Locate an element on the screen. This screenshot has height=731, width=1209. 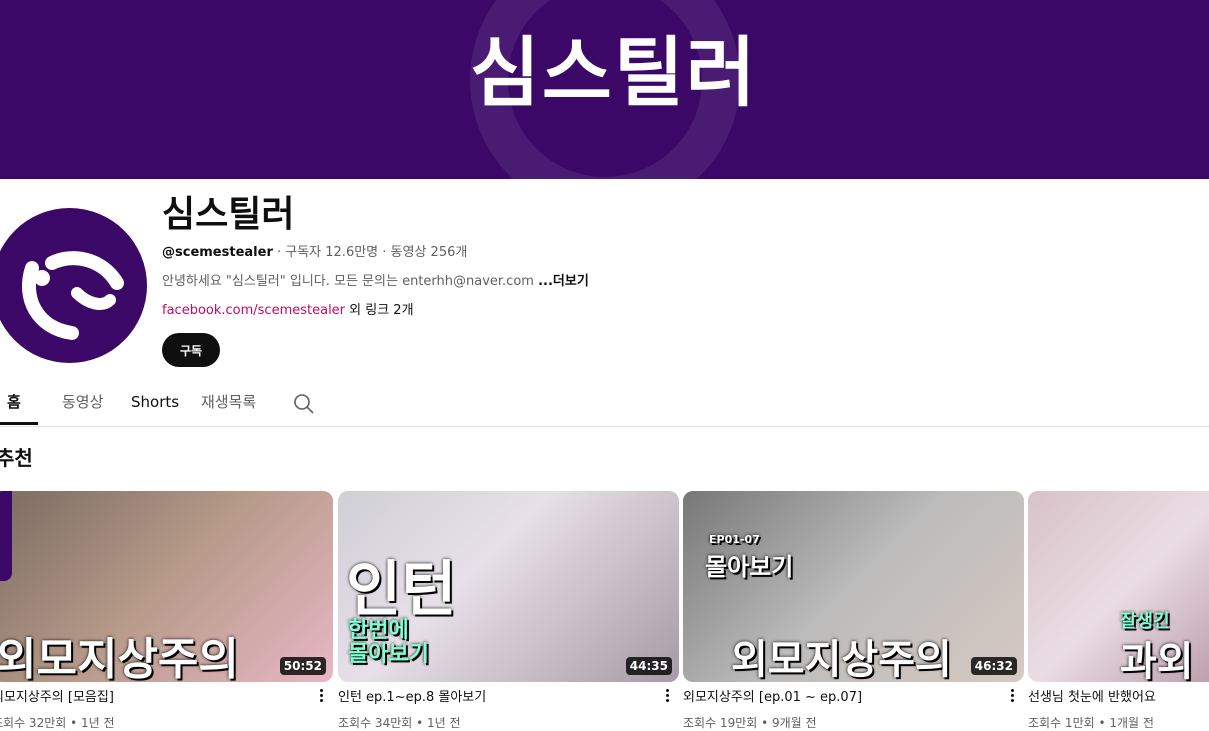
active-tab-indicator is located at coordinates (19, 423).